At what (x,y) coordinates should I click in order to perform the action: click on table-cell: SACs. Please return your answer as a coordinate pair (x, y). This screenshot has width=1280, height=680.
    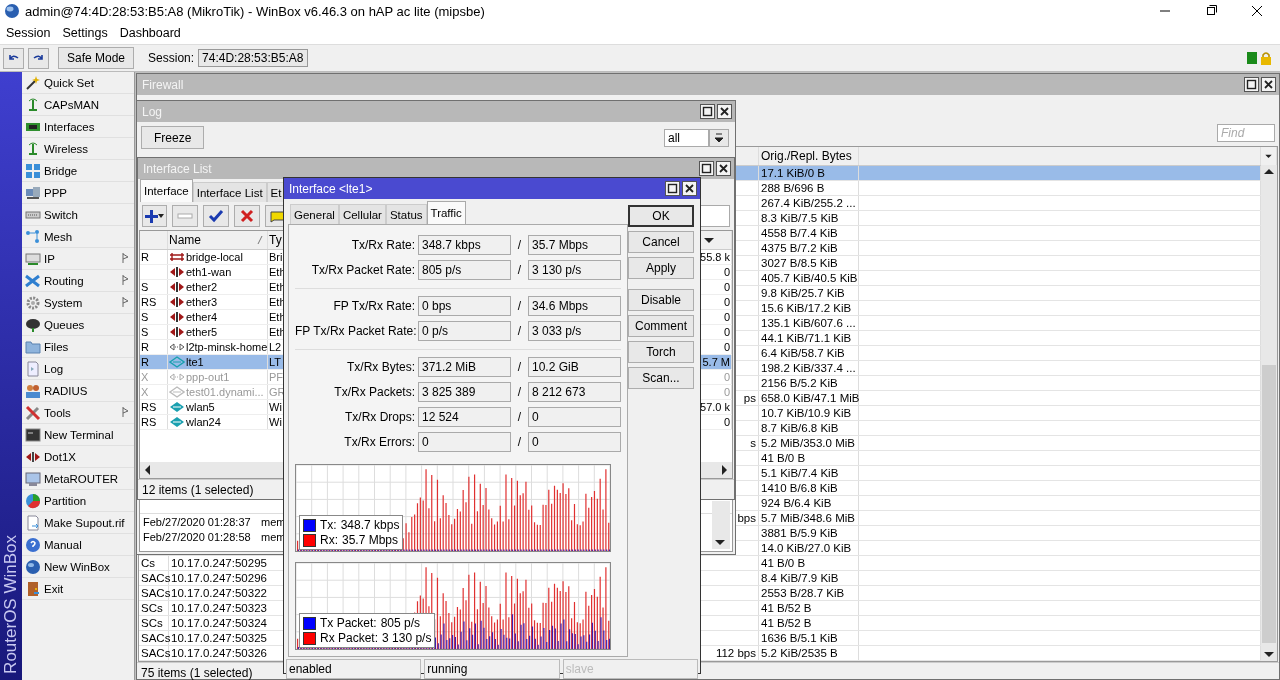
    Looking at the image, I should click on (156, 653).